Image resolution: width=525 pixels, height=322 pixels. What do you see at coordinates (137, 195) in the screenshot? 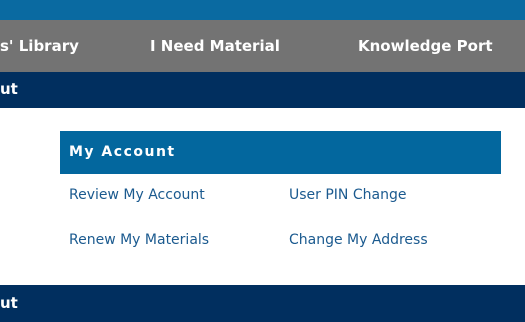
I see `review-my-account-link: Review My Account` at bounding box center [137, 195].